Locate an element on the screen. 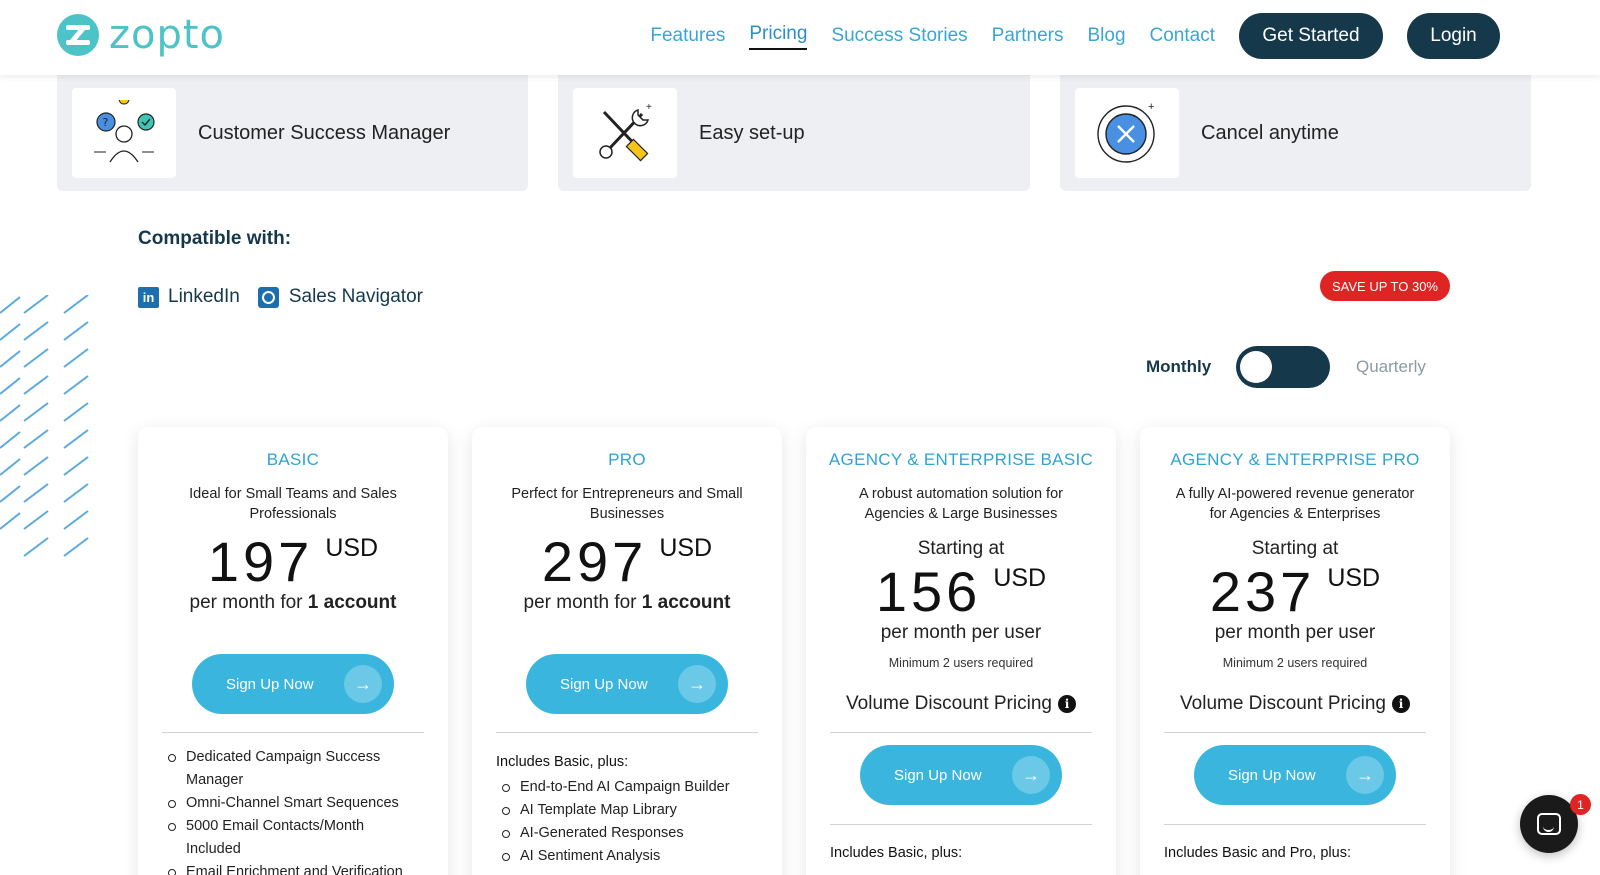  plan-title: AGENCY & ENTERPRISE PRO is located at coordinates (1295, 459).